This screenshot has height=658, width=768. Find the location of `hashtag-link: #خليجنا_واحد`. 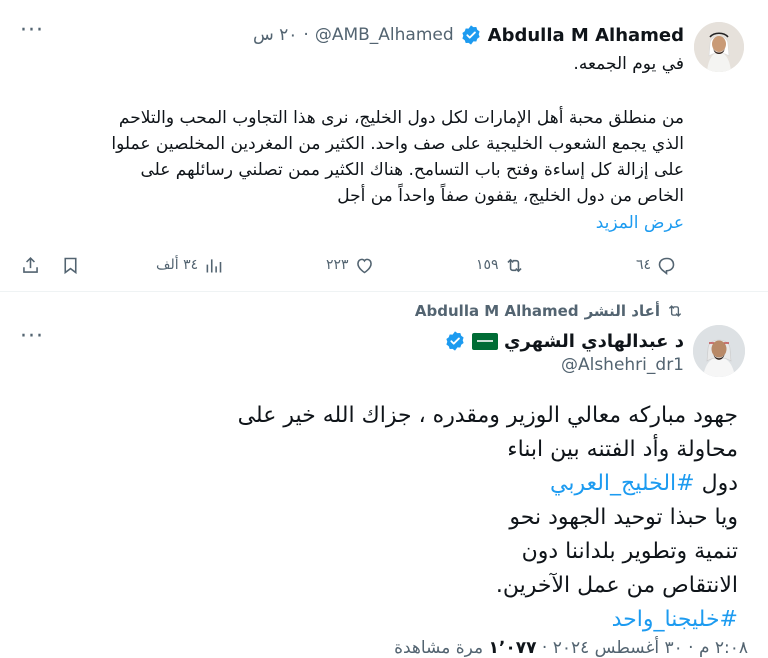

hashtag-link: #خليجنا_واحد is located at coordinates (675, 619).